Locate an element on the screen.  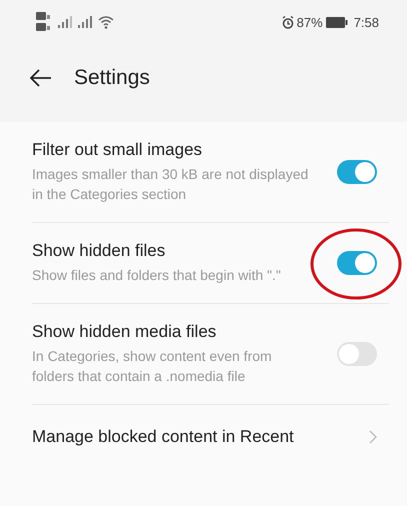
alarm-icon is located at coordinates (288, 22).